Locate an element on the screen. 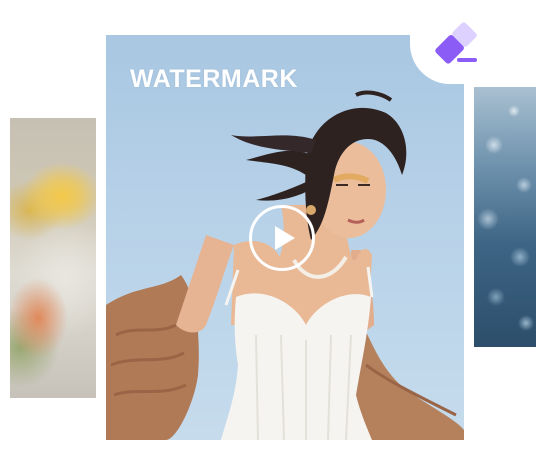  watermark-text: WATERMARK is located at coordinates (214, 79).